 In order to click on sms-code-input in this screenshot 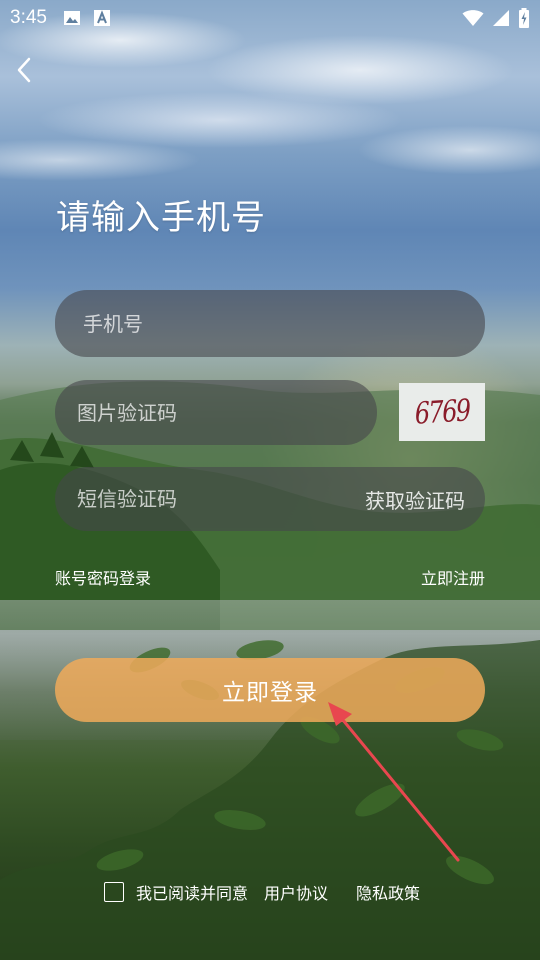, I will do `click(220, 499)`.